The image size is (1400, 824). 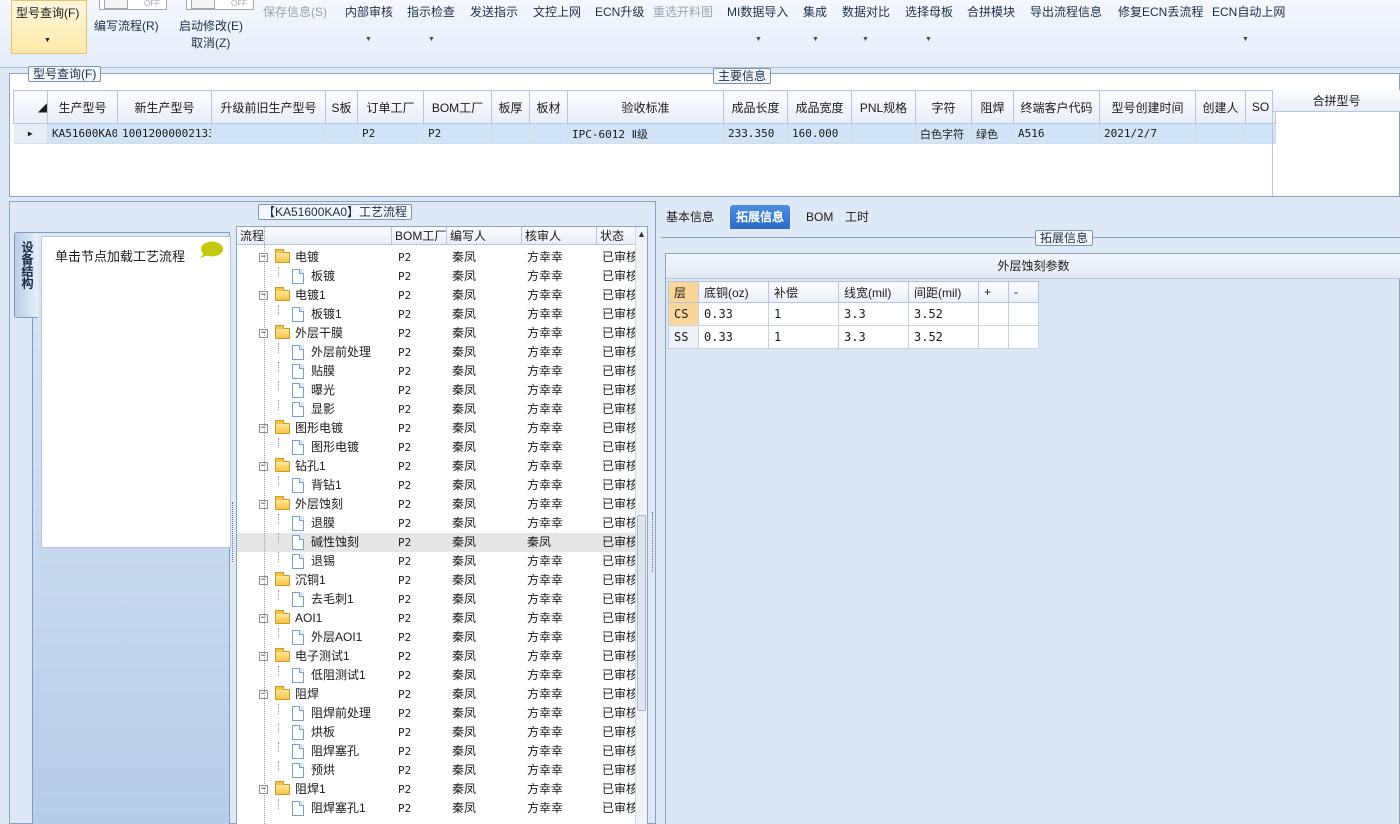 What do you see at coordinates (437, 333) in the screenshot?
I see `tree-row: − 外层干膜 P2 秦凤 方幸幸 已审核` at bounding box center [437, 333].